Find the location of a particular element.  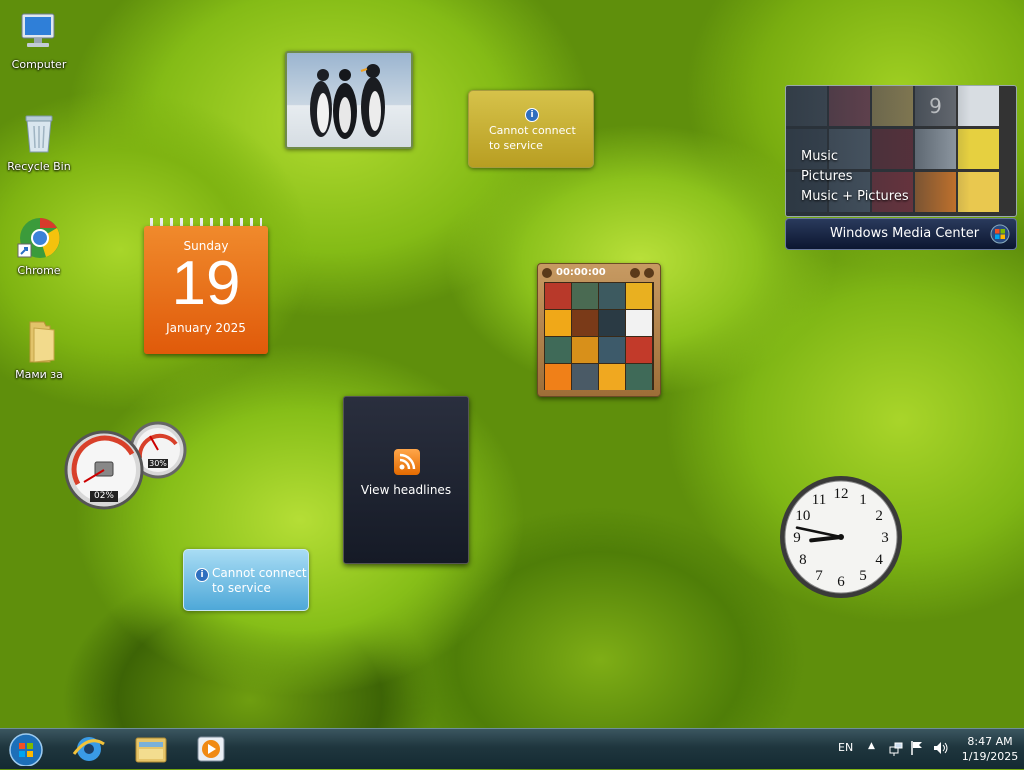

clock-number: 6 is located at coordinates (841, 582).